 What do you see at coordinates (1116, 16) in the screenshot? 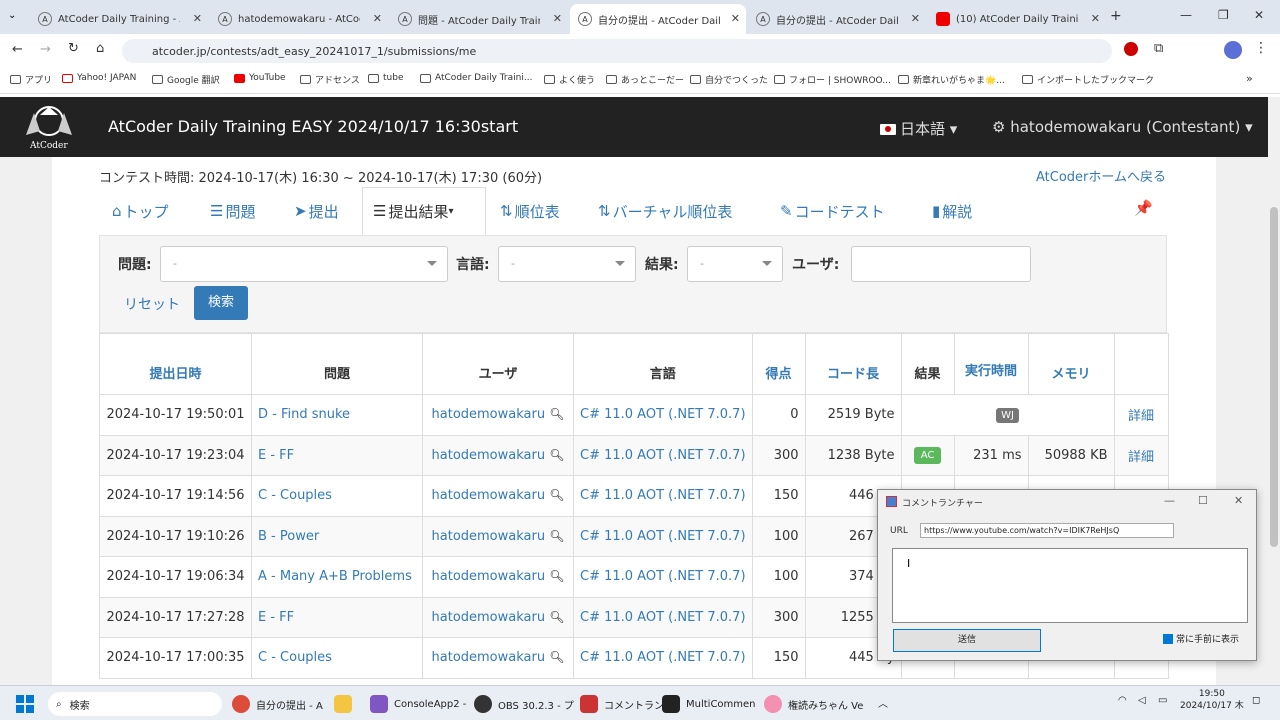
I see `new-tab-icon: +` at bounding box center [1116, 16].